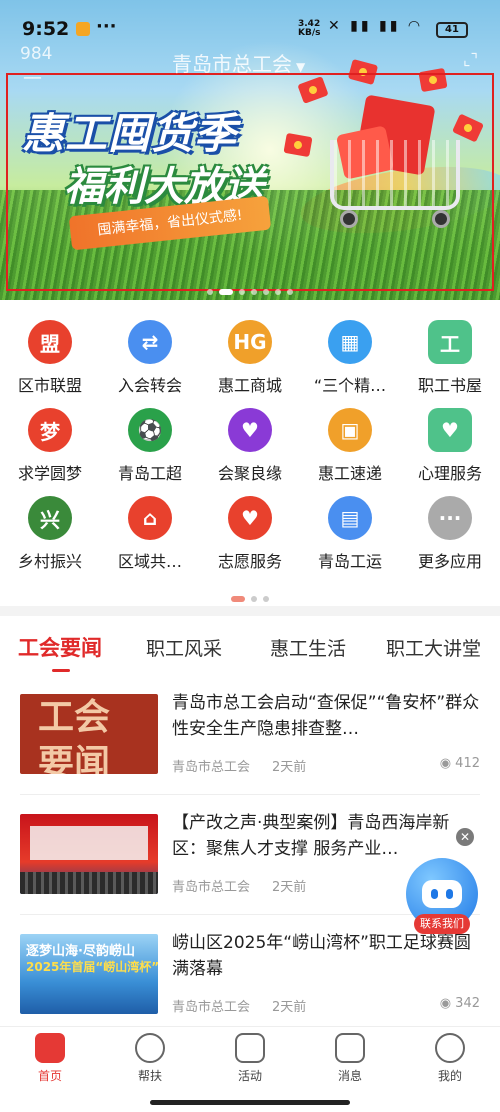 Image resolution: width=500 pixels, height=1112 pixels. Describe the element at coordinates (106, 26) in the screenshot. I see `status-more: ···` at that location.